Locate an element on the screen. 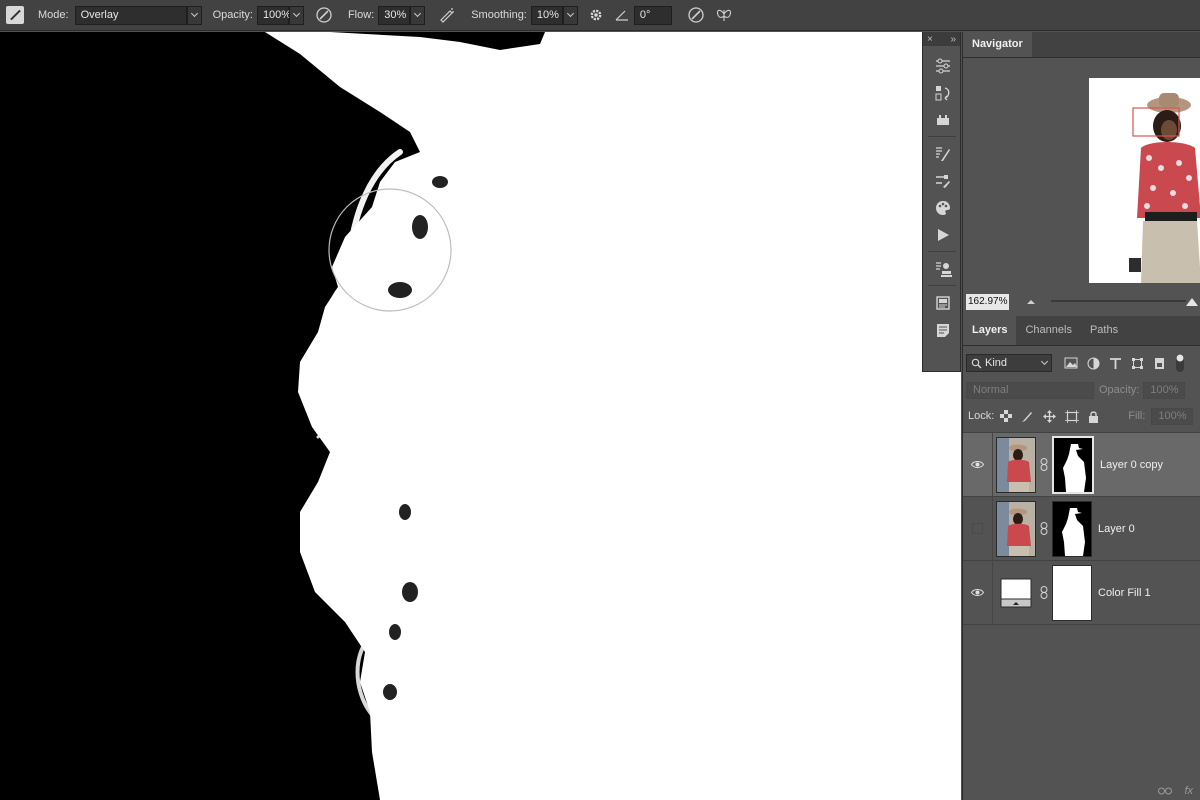 Image resolution: width=1200 pixels, height=800 pixels. smoothing-label: Smoothing: is located at coordinates (499, 15).